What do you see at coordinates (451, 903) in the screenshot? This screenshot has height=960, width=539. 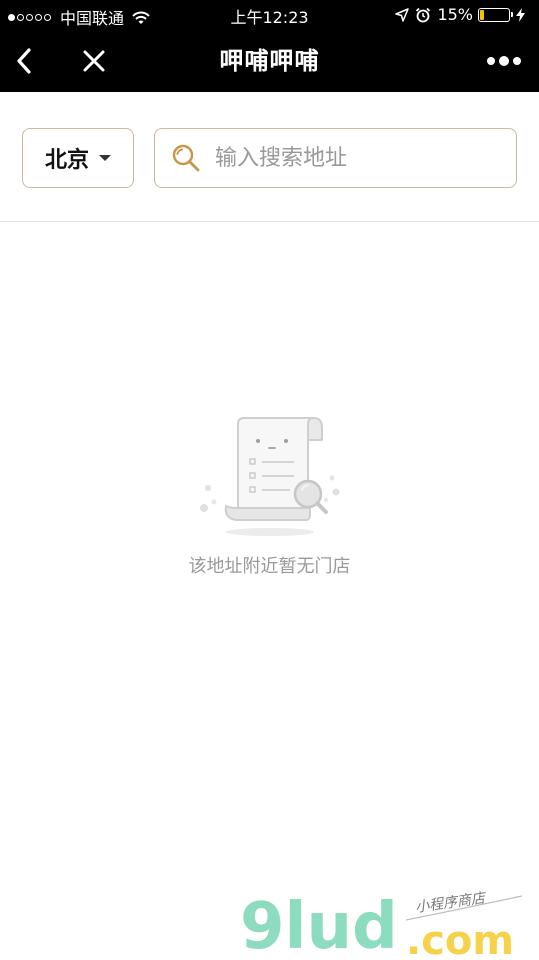 I see `watermark-tagline: 小程序商店` at bounding box center [451, 903].